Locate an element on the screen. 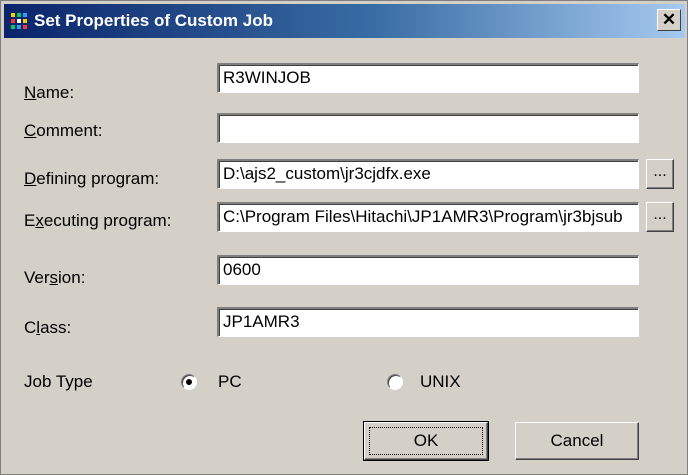  job-type-unix-radio is located at coordinates (395, 382).